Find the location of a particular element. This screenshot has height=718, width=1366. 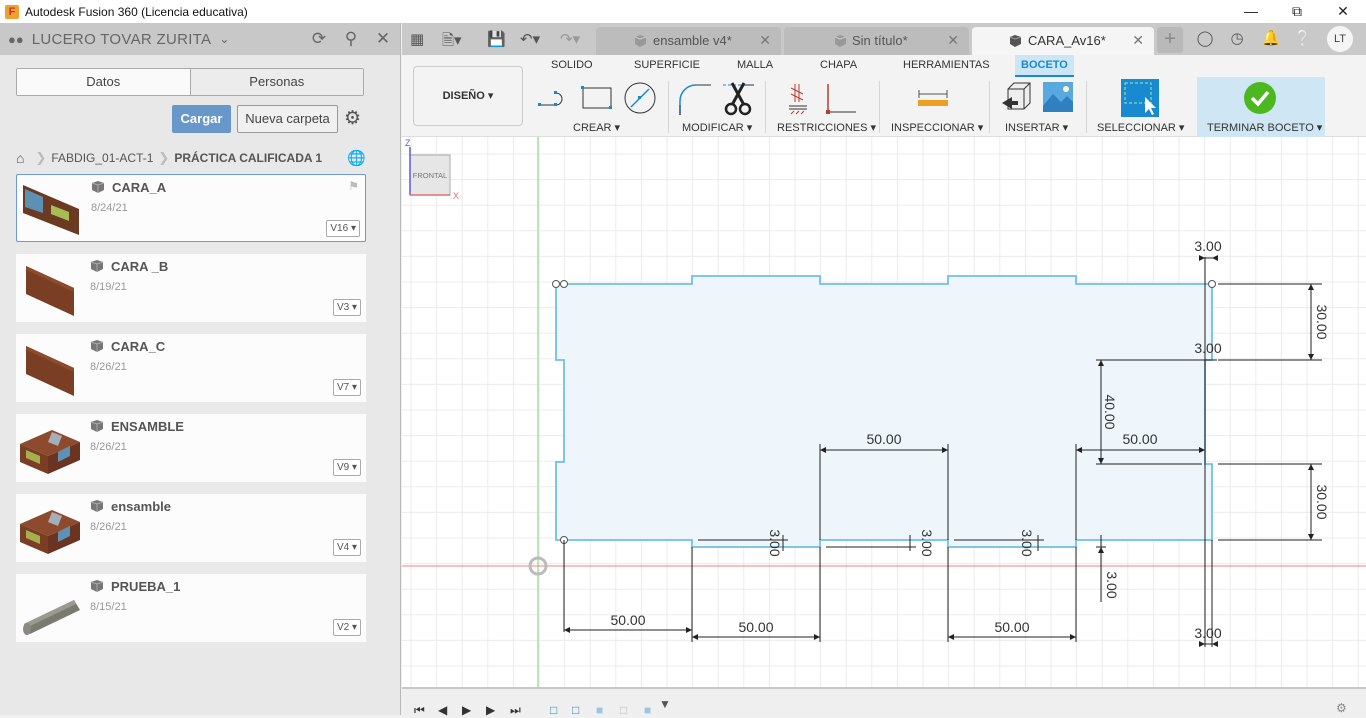

tab-personas: Personas is located at coordinates (276, 82).